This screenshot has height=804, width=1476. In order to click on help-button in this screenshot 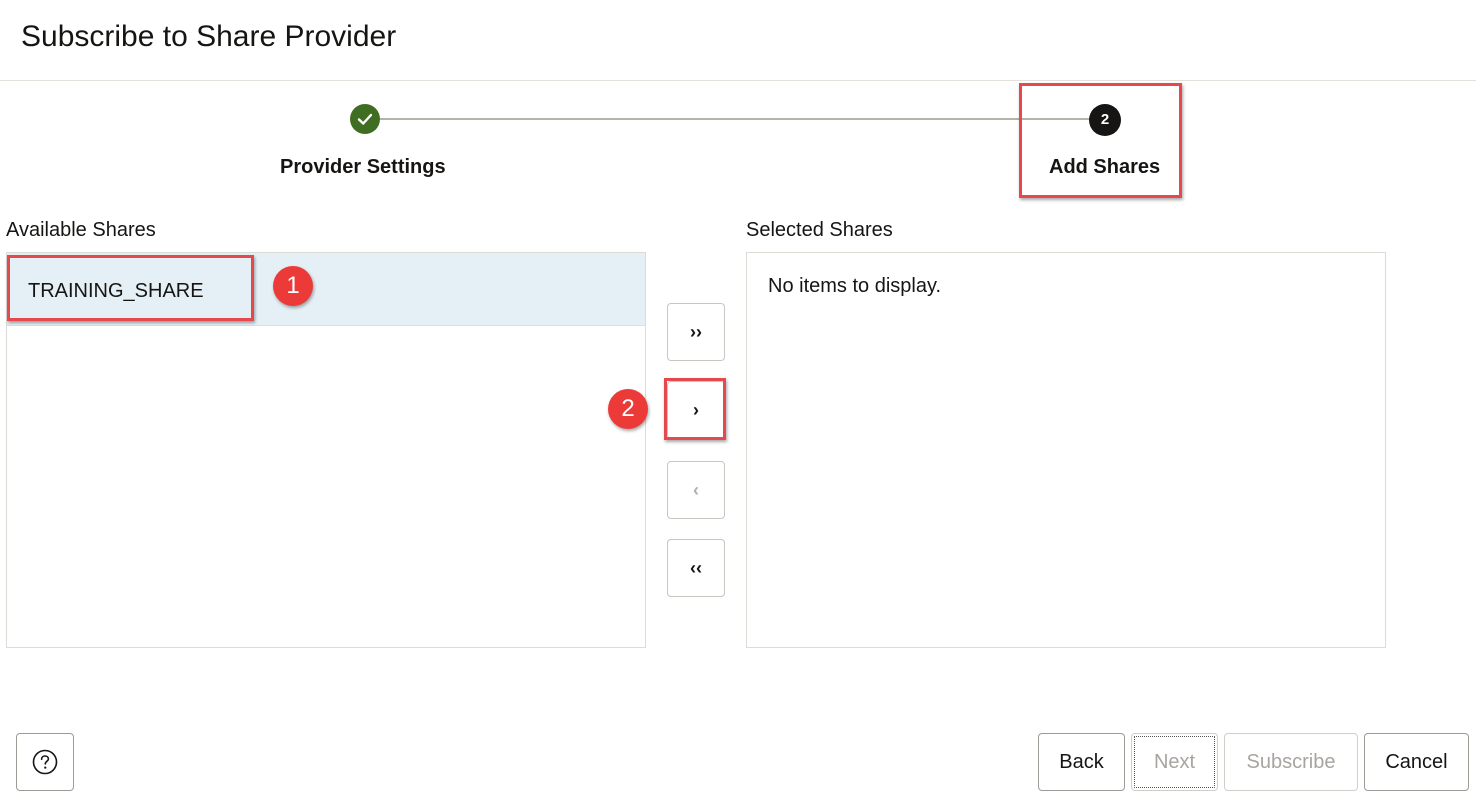, I will do `click(45, 762)`.